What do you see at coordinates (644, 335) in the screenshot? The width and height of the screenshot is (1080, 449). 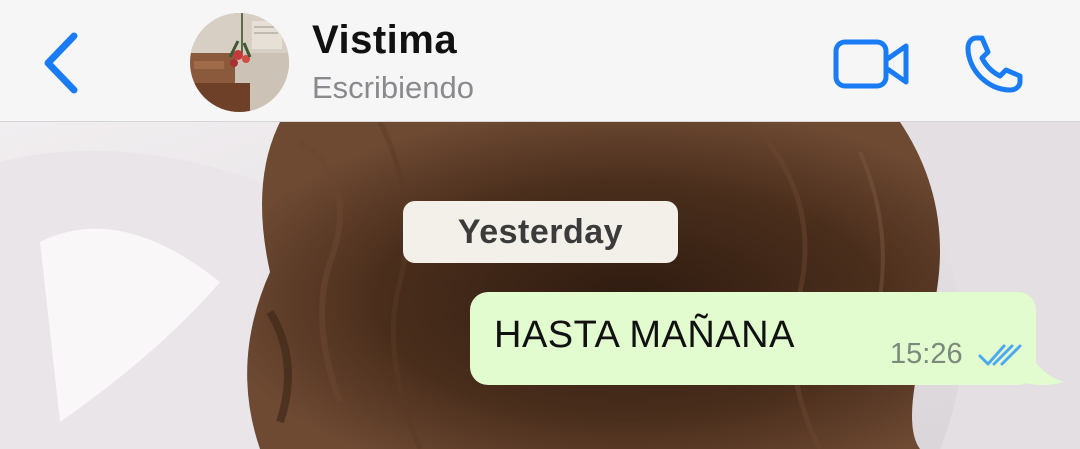 I see `message-text: HASTA MAÑANA` at bounding box center [644, 335].